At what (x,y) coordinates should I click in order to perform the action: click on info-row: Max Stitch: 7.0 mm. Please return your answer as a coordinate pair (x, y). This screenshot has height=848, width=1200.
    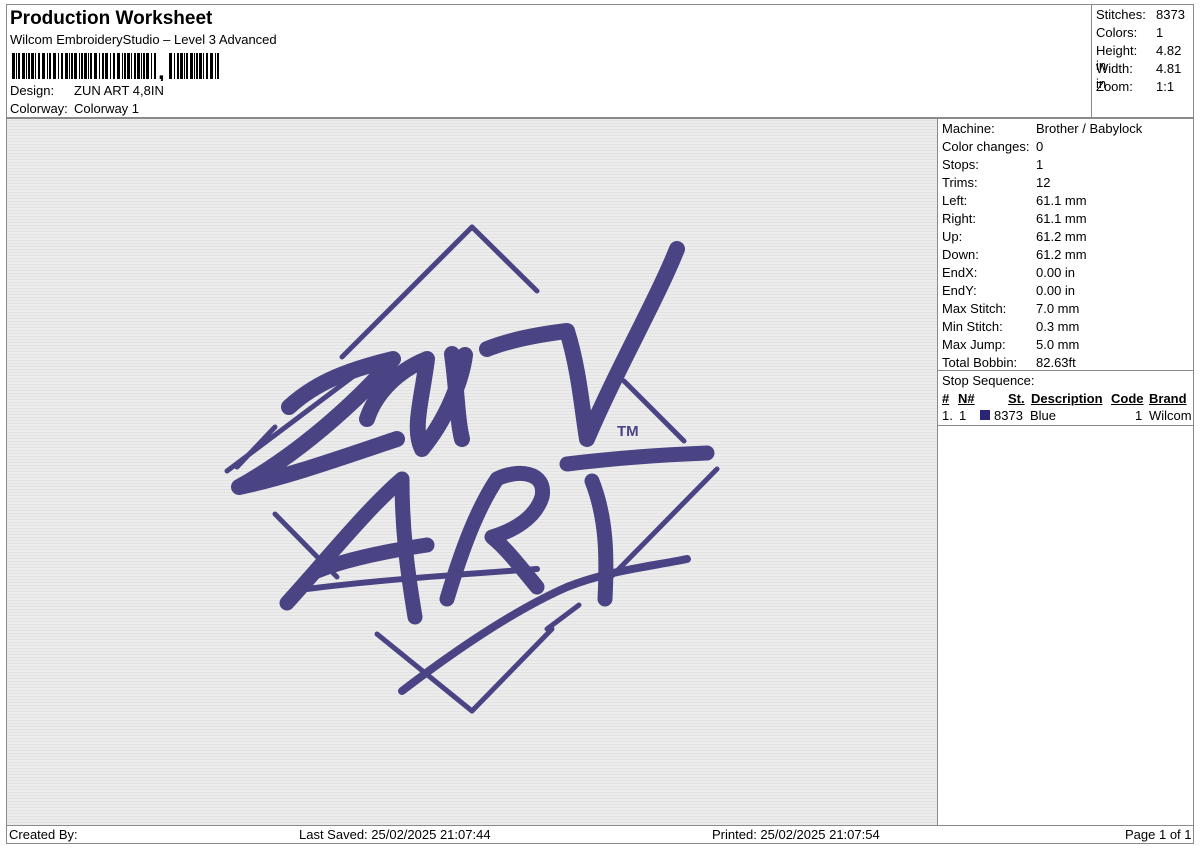
    Looking at the image, I should click on (1010, 308).